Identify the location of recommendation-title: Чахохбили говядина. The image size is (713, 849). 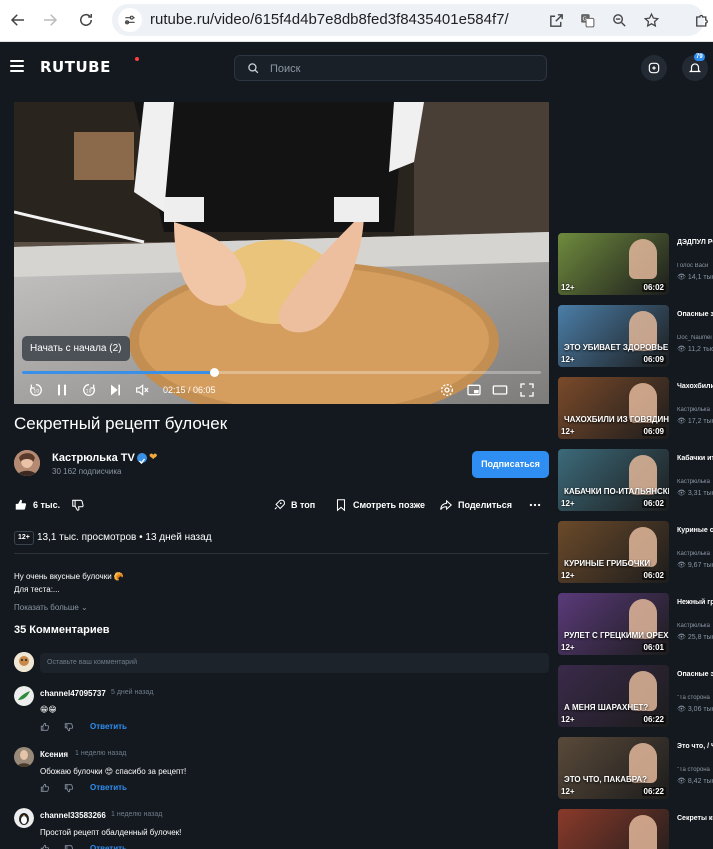
(695, 387).